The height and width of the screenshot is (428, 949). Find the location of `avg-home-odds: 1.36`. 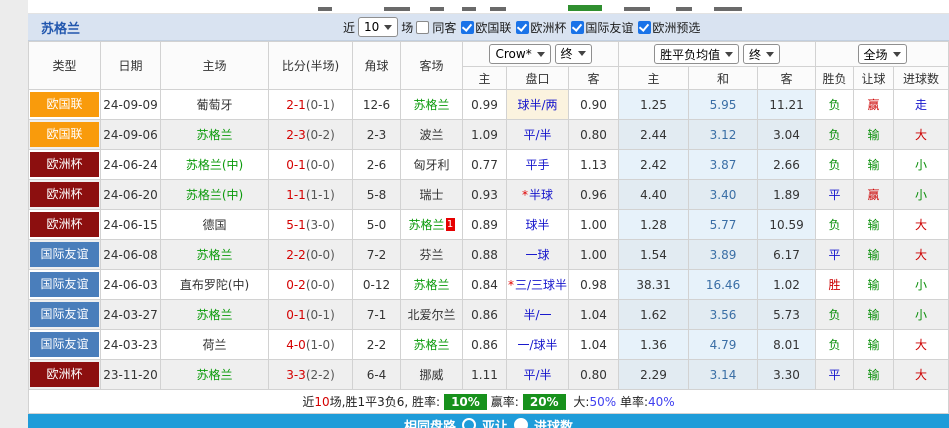

avg-home-odds: 1.36 is located at coordinates (654, 344).